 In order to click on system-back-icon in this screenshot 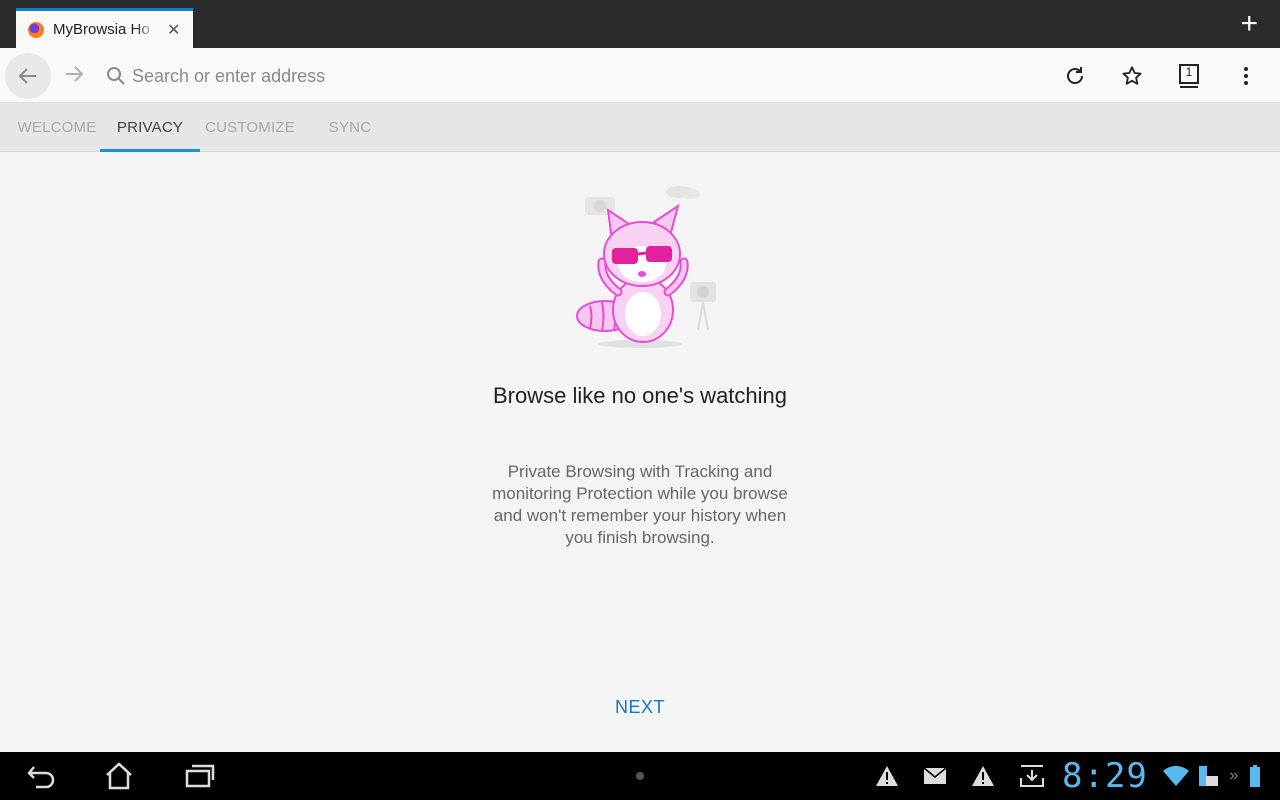, I will do `click(41, 777)`.